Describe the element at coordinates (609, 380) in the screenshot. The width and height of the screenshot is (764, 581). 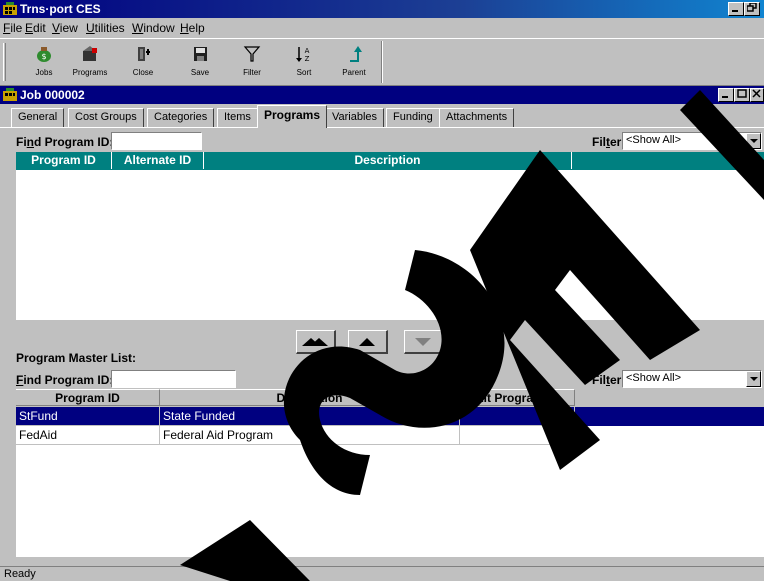
I see `filter-label-master: Filter:` at that location.